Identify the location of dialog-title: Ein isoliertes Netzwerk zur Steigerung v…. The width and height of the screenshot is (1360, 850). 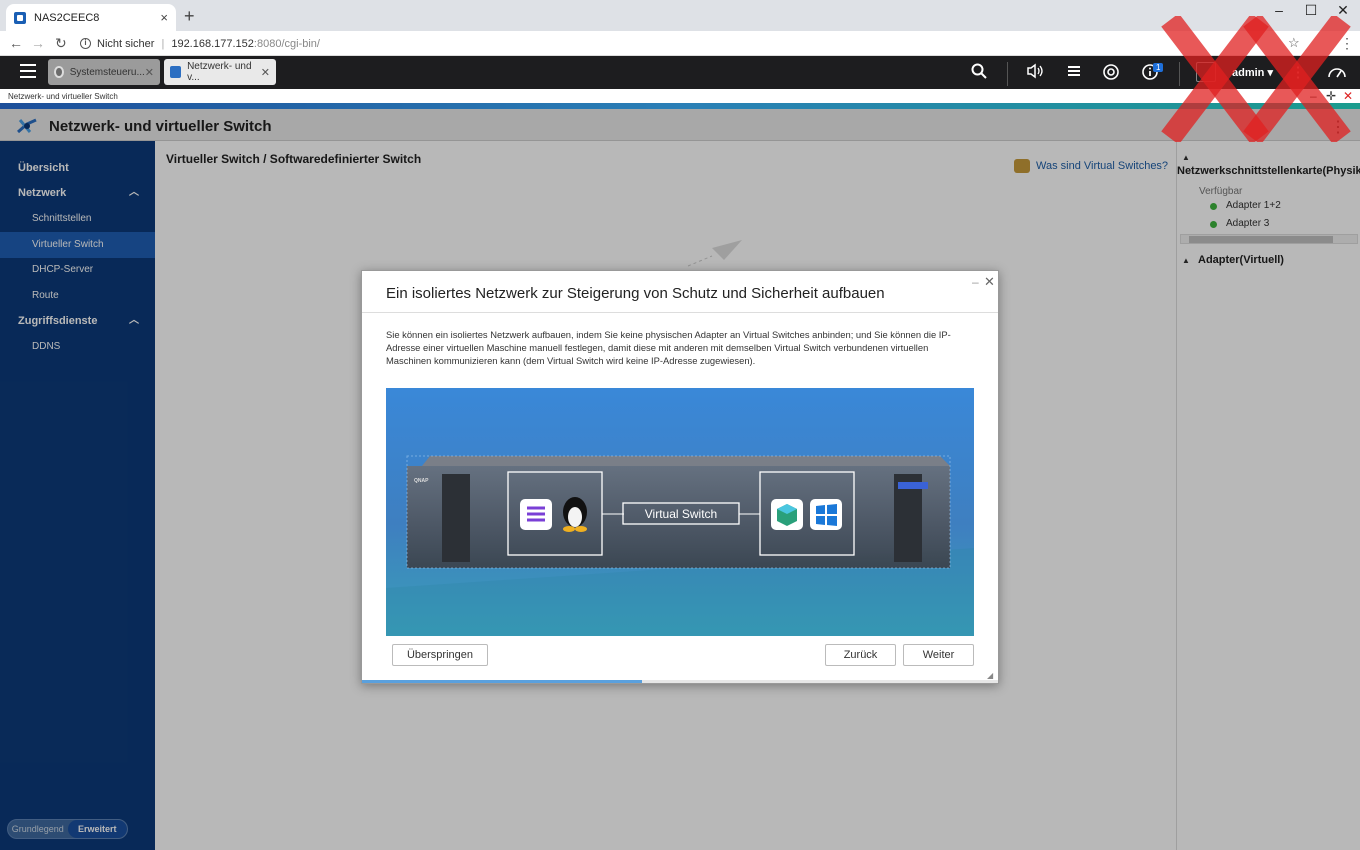
(635, 293).